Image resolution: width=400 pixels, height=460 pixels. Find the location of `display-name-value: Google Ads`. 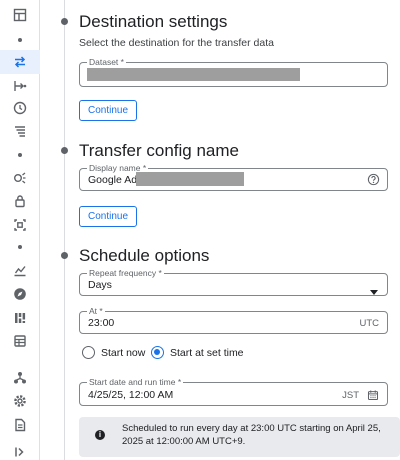

display-name-value: Google Ads is located at coordinates (115, 180).